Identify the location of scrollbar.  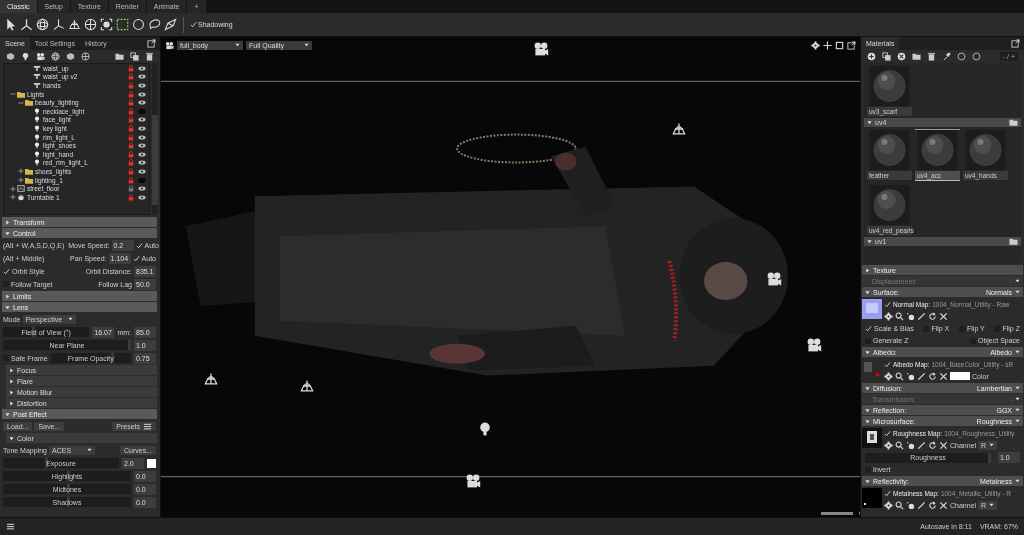
(155, 139).